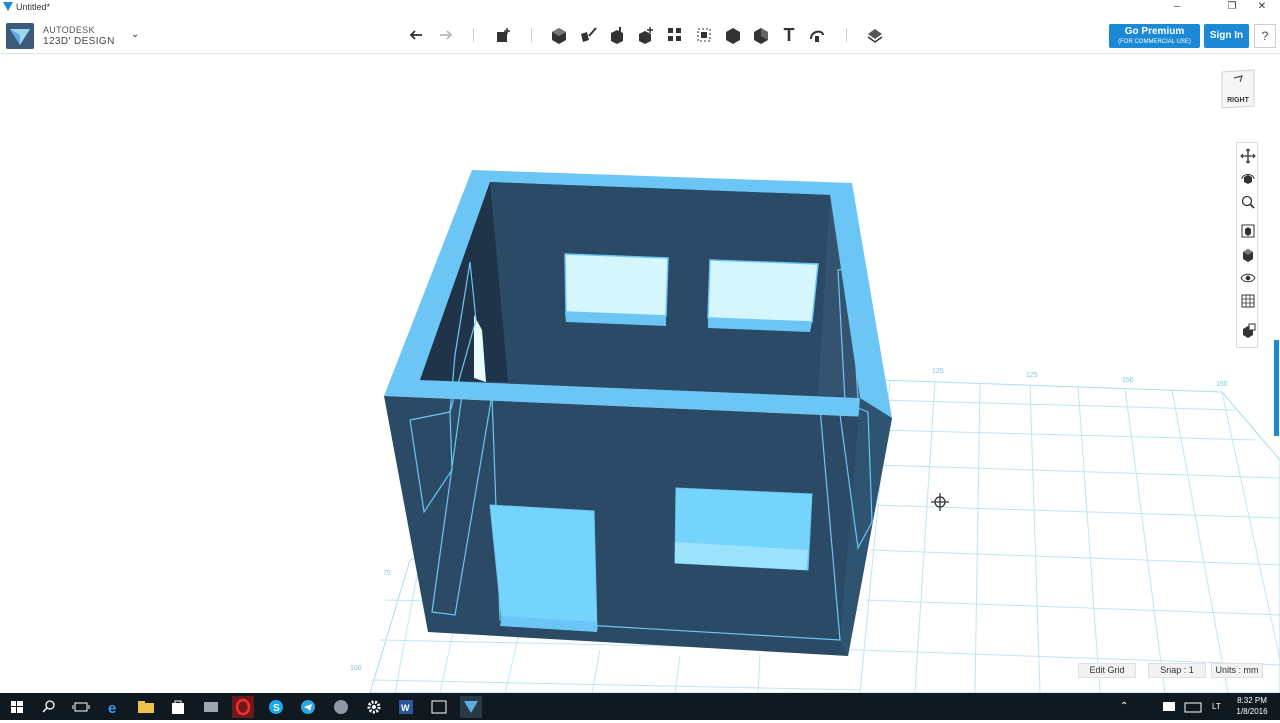 This screenshot has height=723, width=1280. I want to click on snap-button, so click(817, 35).